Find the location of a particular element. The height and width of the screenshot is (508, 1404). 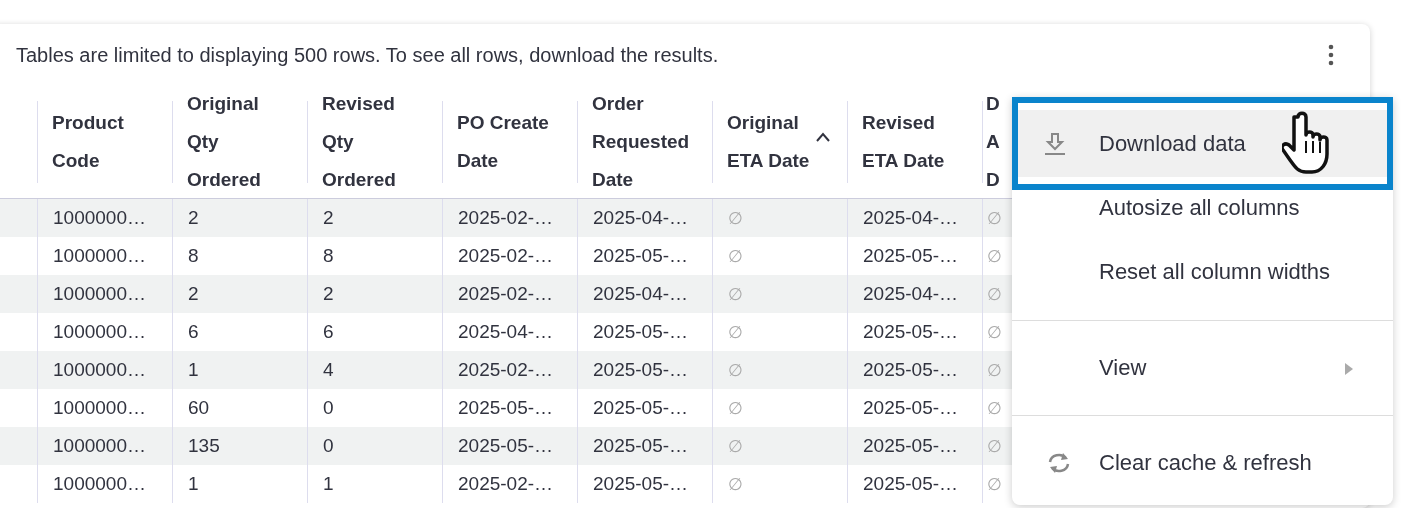

menu-item: Clear cache & refresh is located at coordinates (1202, 463).